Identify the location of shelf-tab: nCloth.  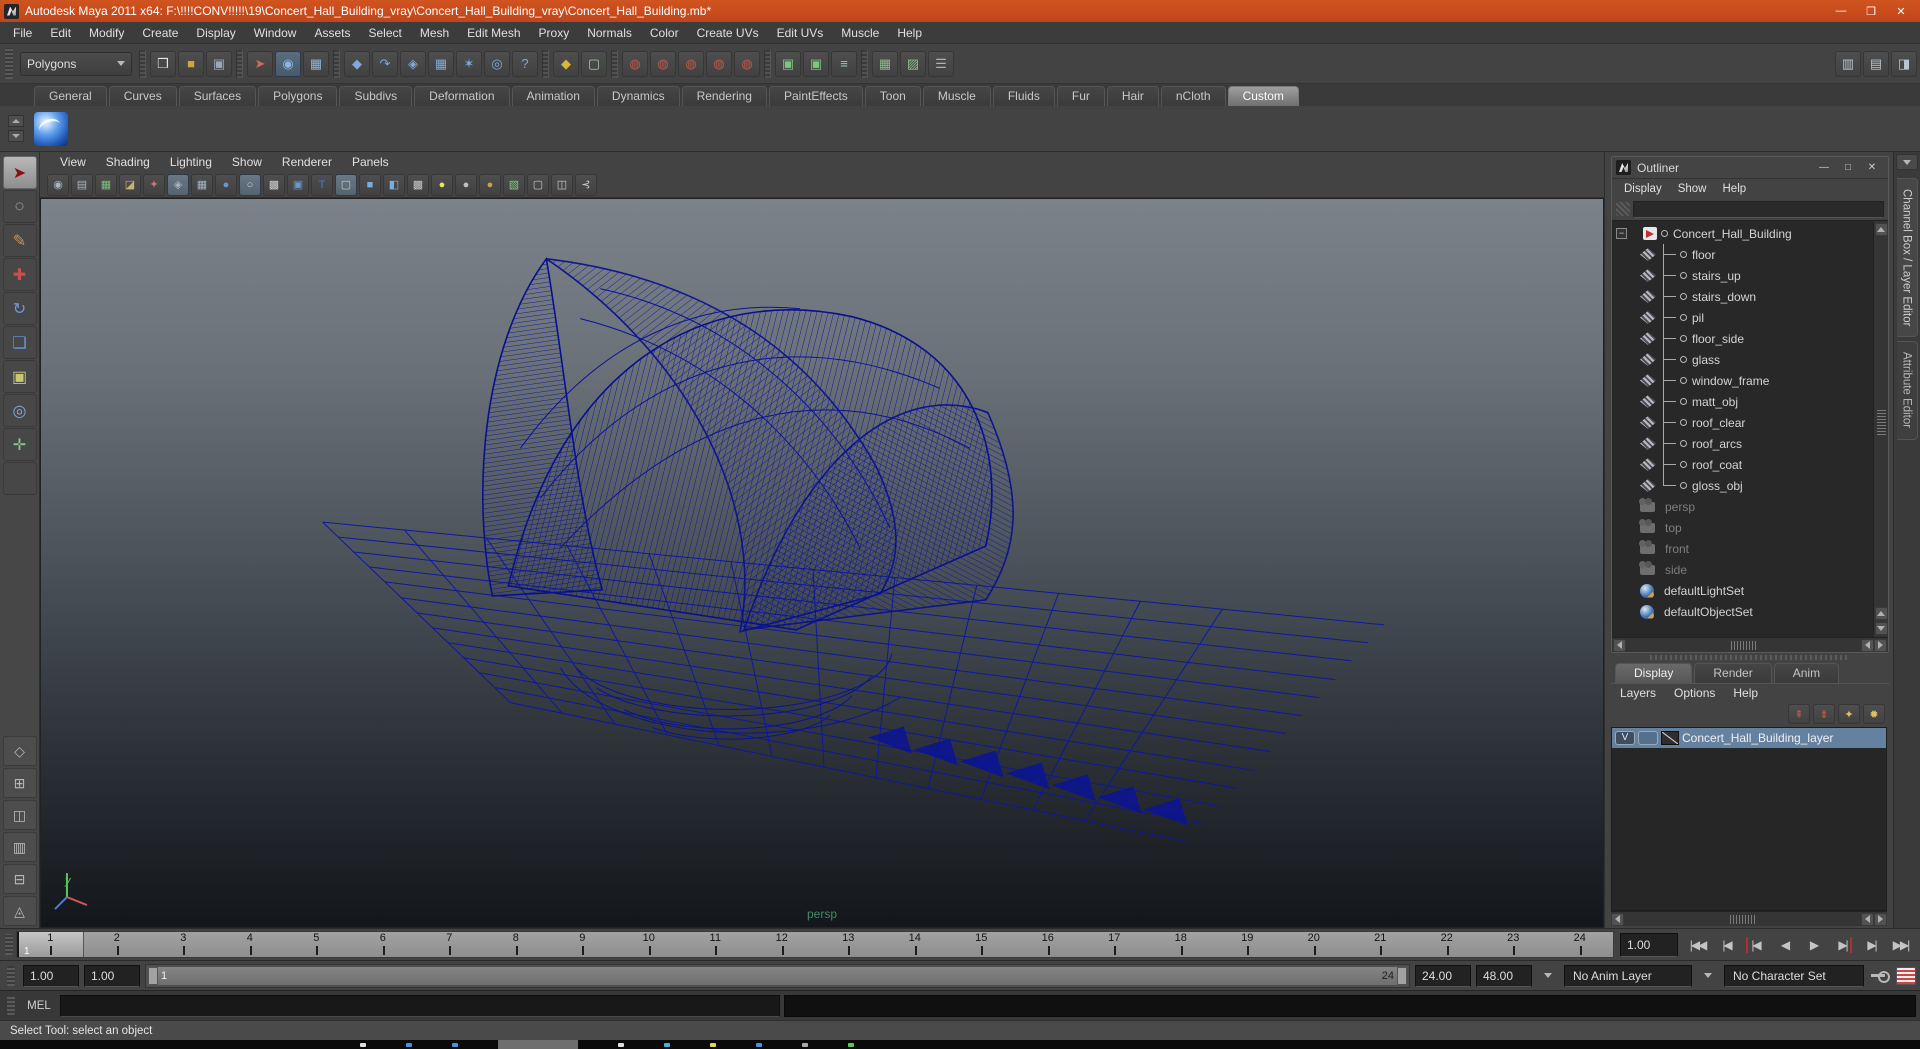
(1193, 96).